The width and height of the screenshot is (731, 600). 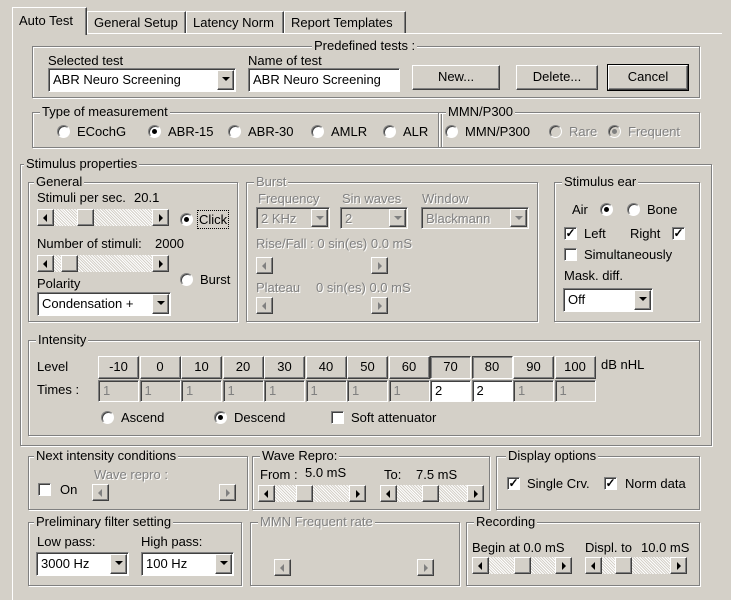 What do you see at coordinates (186, 279) in the screenshot?
I see `burst-radio` at bounding box center [186, 279].